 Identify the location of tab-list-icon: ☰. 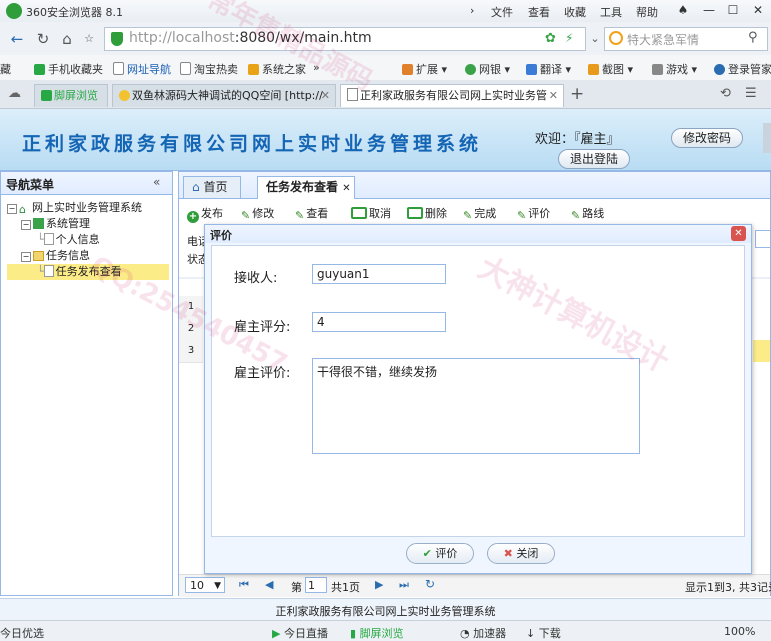
(751, 93).